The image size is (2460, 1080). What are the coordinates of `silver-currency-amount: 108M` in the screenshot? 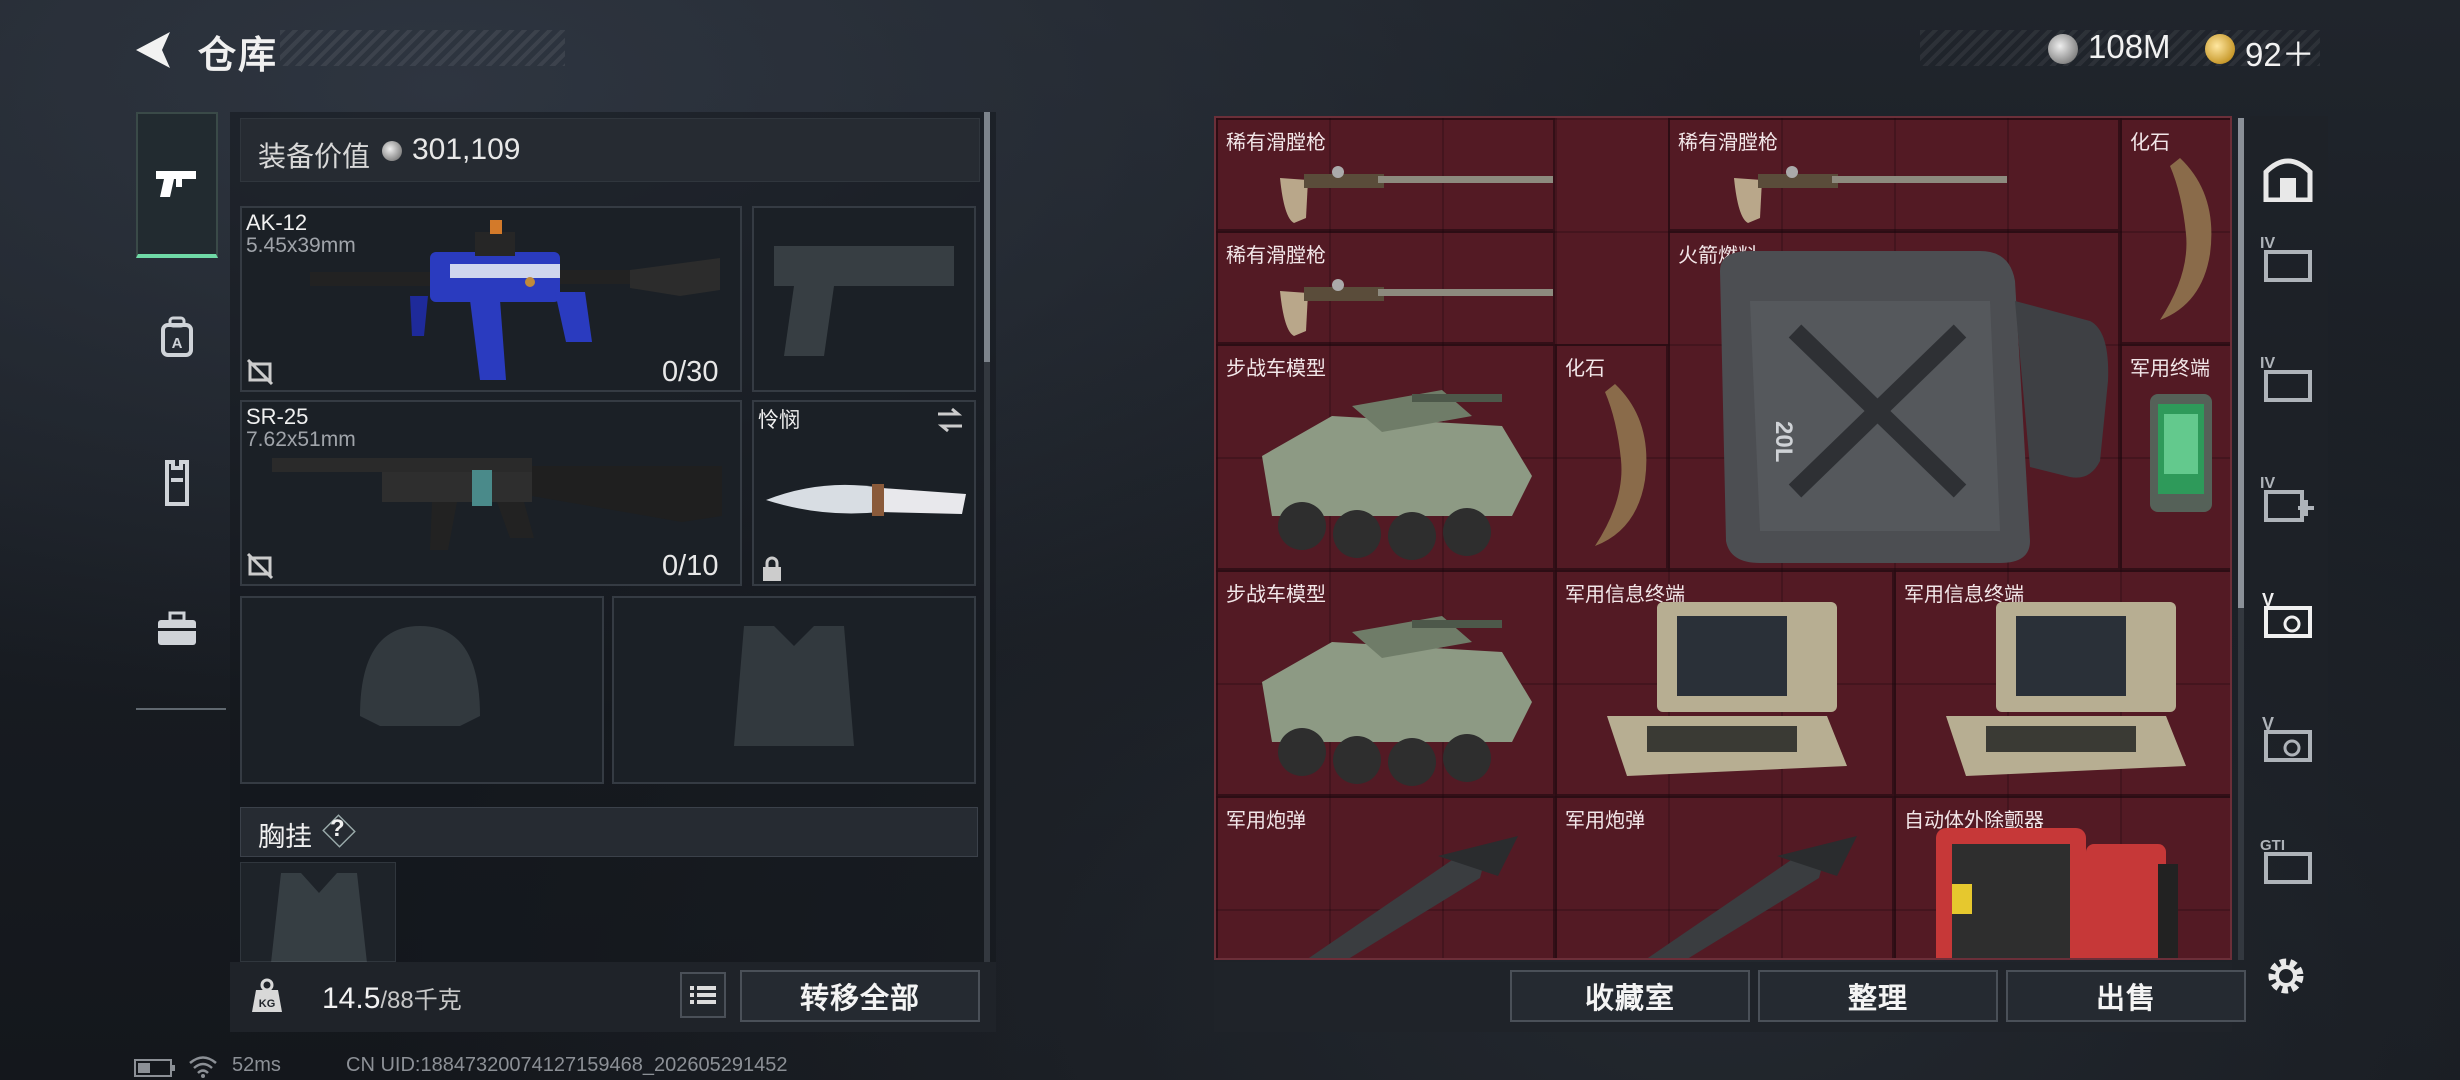 It's located at (2129, 47).